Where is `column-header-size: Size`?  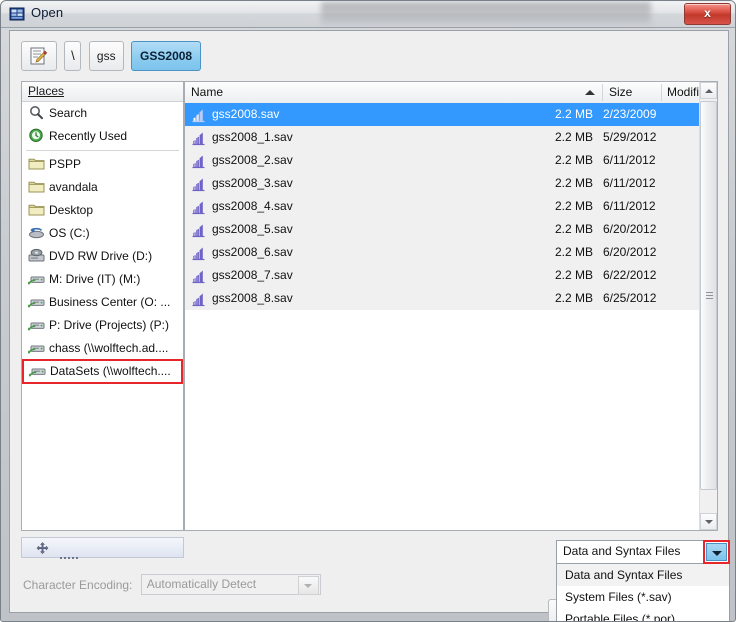 column-header-size: Size is located at coordinates (620, 92).